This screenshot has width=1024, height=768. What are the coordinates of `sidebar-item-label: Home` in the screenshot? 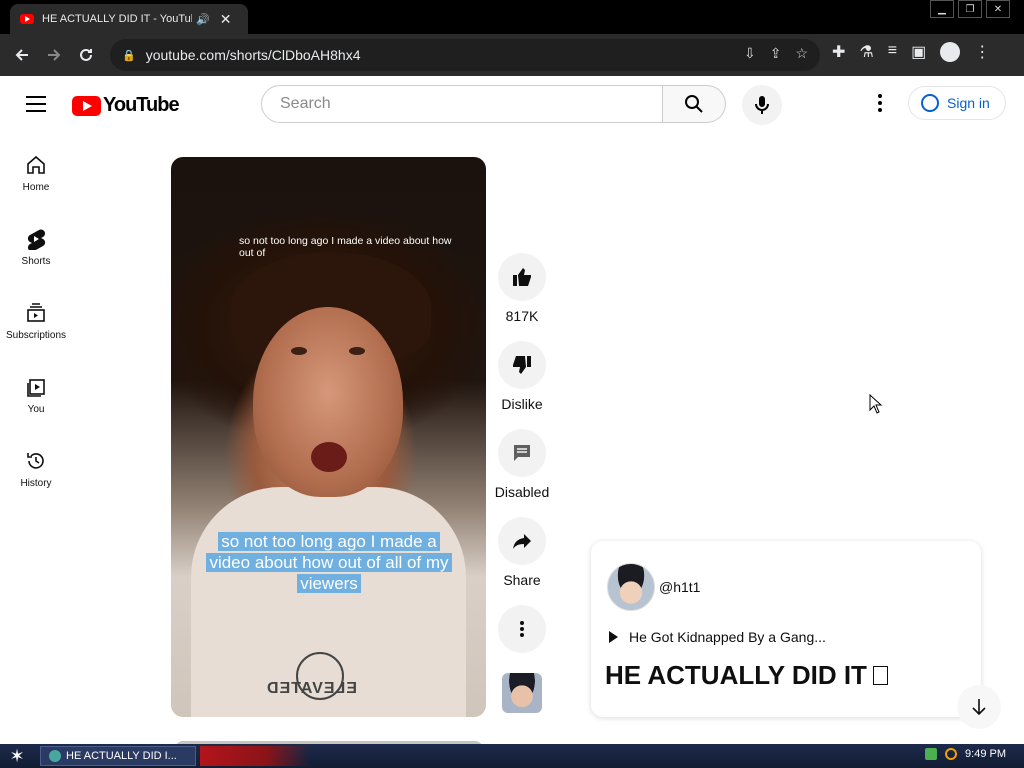 It's located at (36, 187).